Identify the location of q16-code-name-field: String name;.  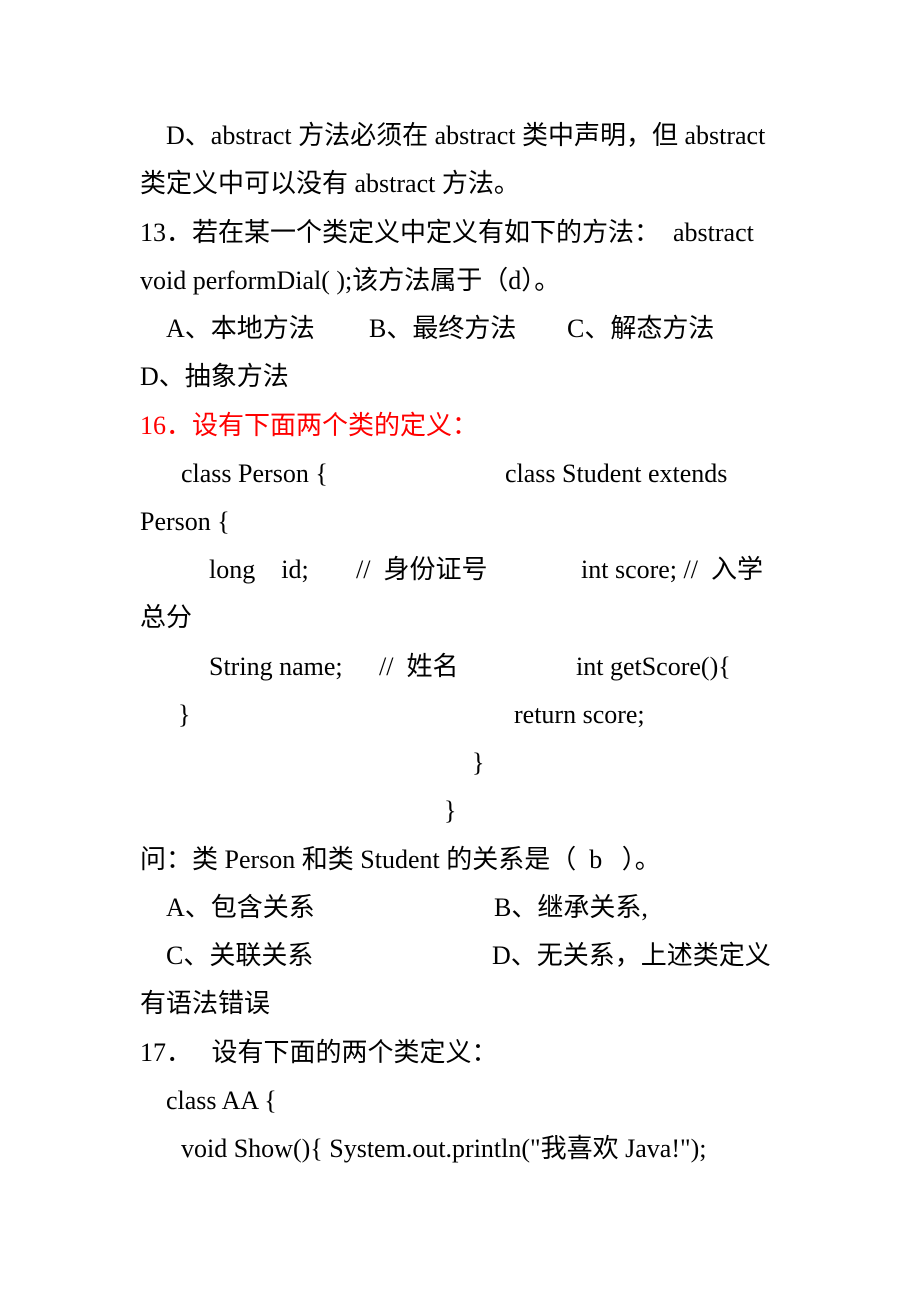
(276, 666).